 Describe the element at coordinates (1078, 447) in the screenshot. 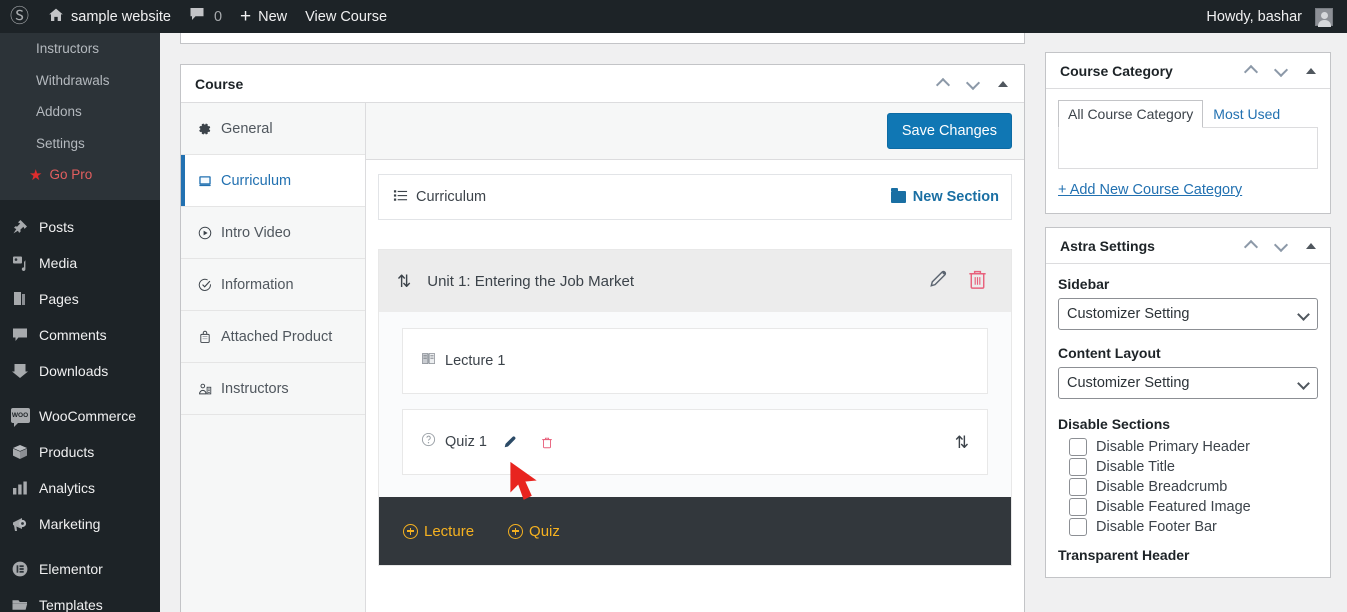

I see `disable-primary-header-checkbox` at that location.